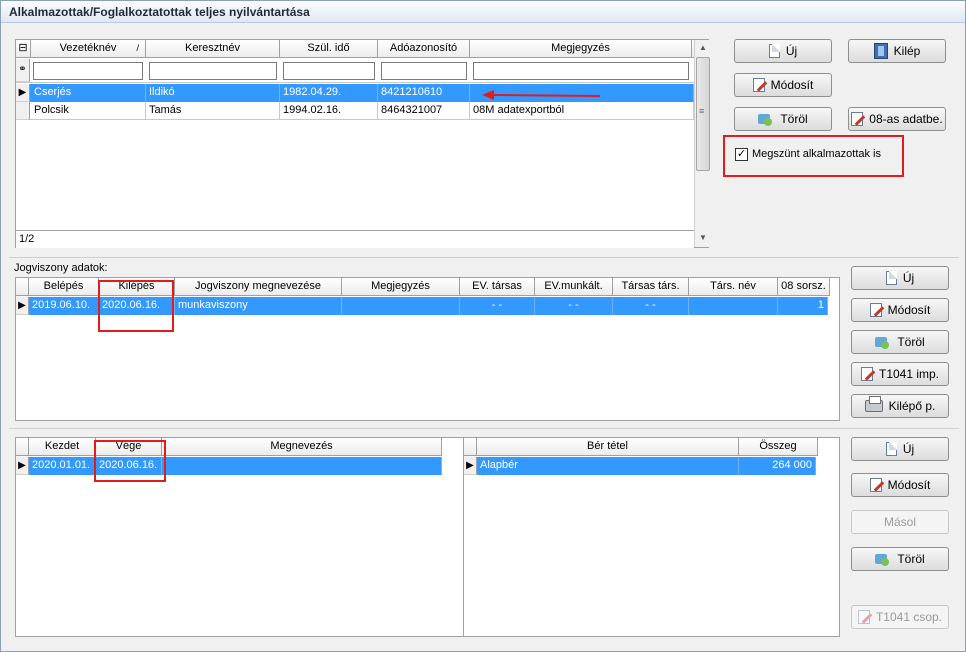  Describe the element at coordinates (424, 71) in the screenshot. I see `filter-taxid-input` at that location.